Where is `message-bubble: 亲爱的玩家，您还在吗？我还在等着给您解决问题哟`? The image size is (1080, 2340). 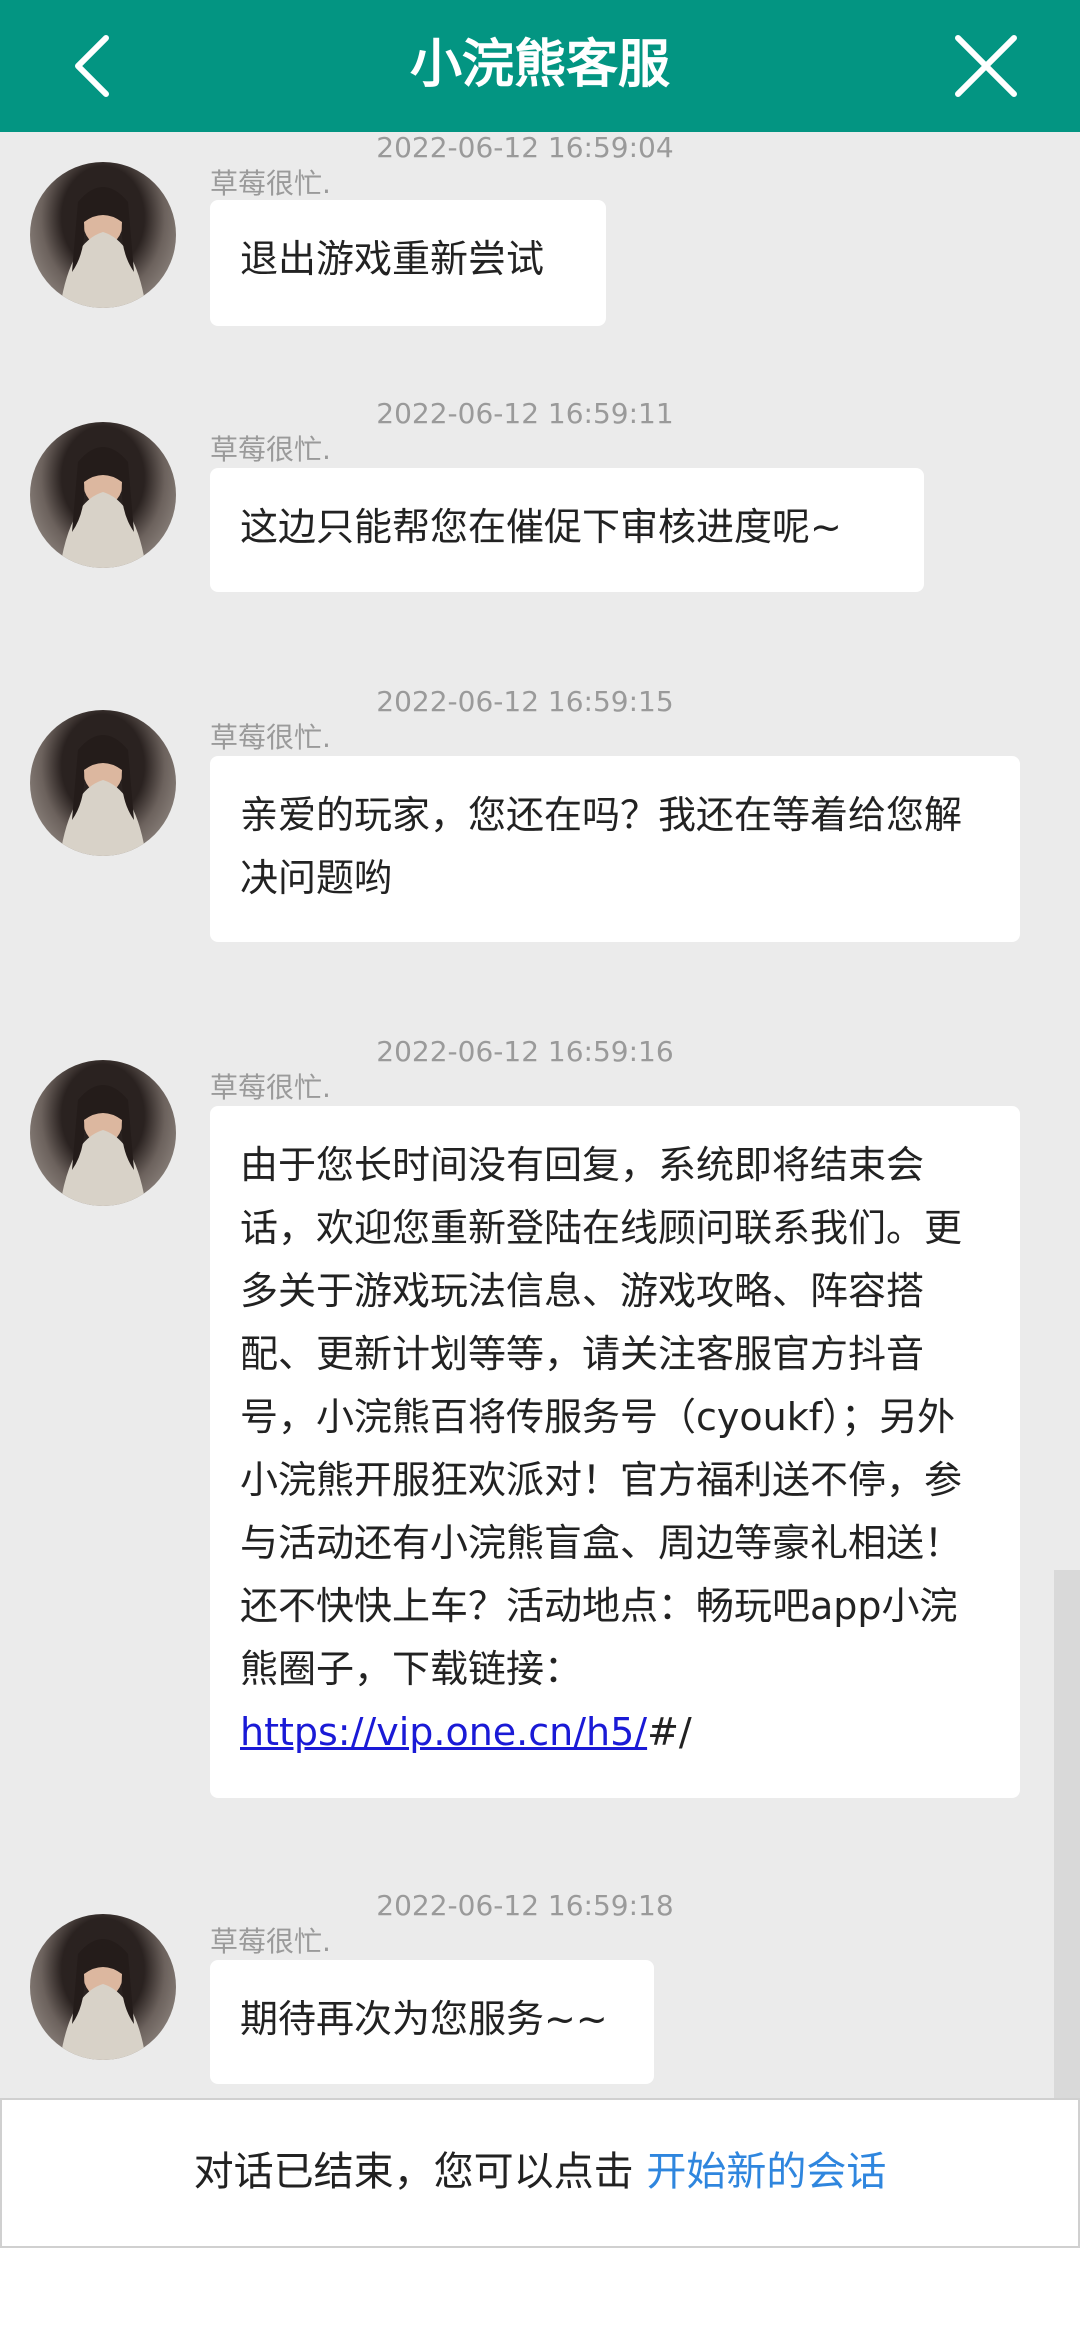
message-bubble: 亲爱的玩家，您还在吗？我还在等着给您解决问题哟 is located at coordinates (615, 849).